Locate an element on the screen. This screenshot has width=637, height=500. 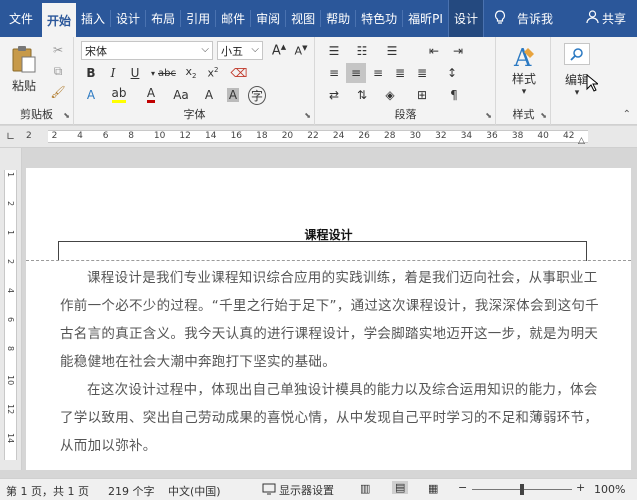
grow-font-icon: A▲ is located at coordinates (279, 51).